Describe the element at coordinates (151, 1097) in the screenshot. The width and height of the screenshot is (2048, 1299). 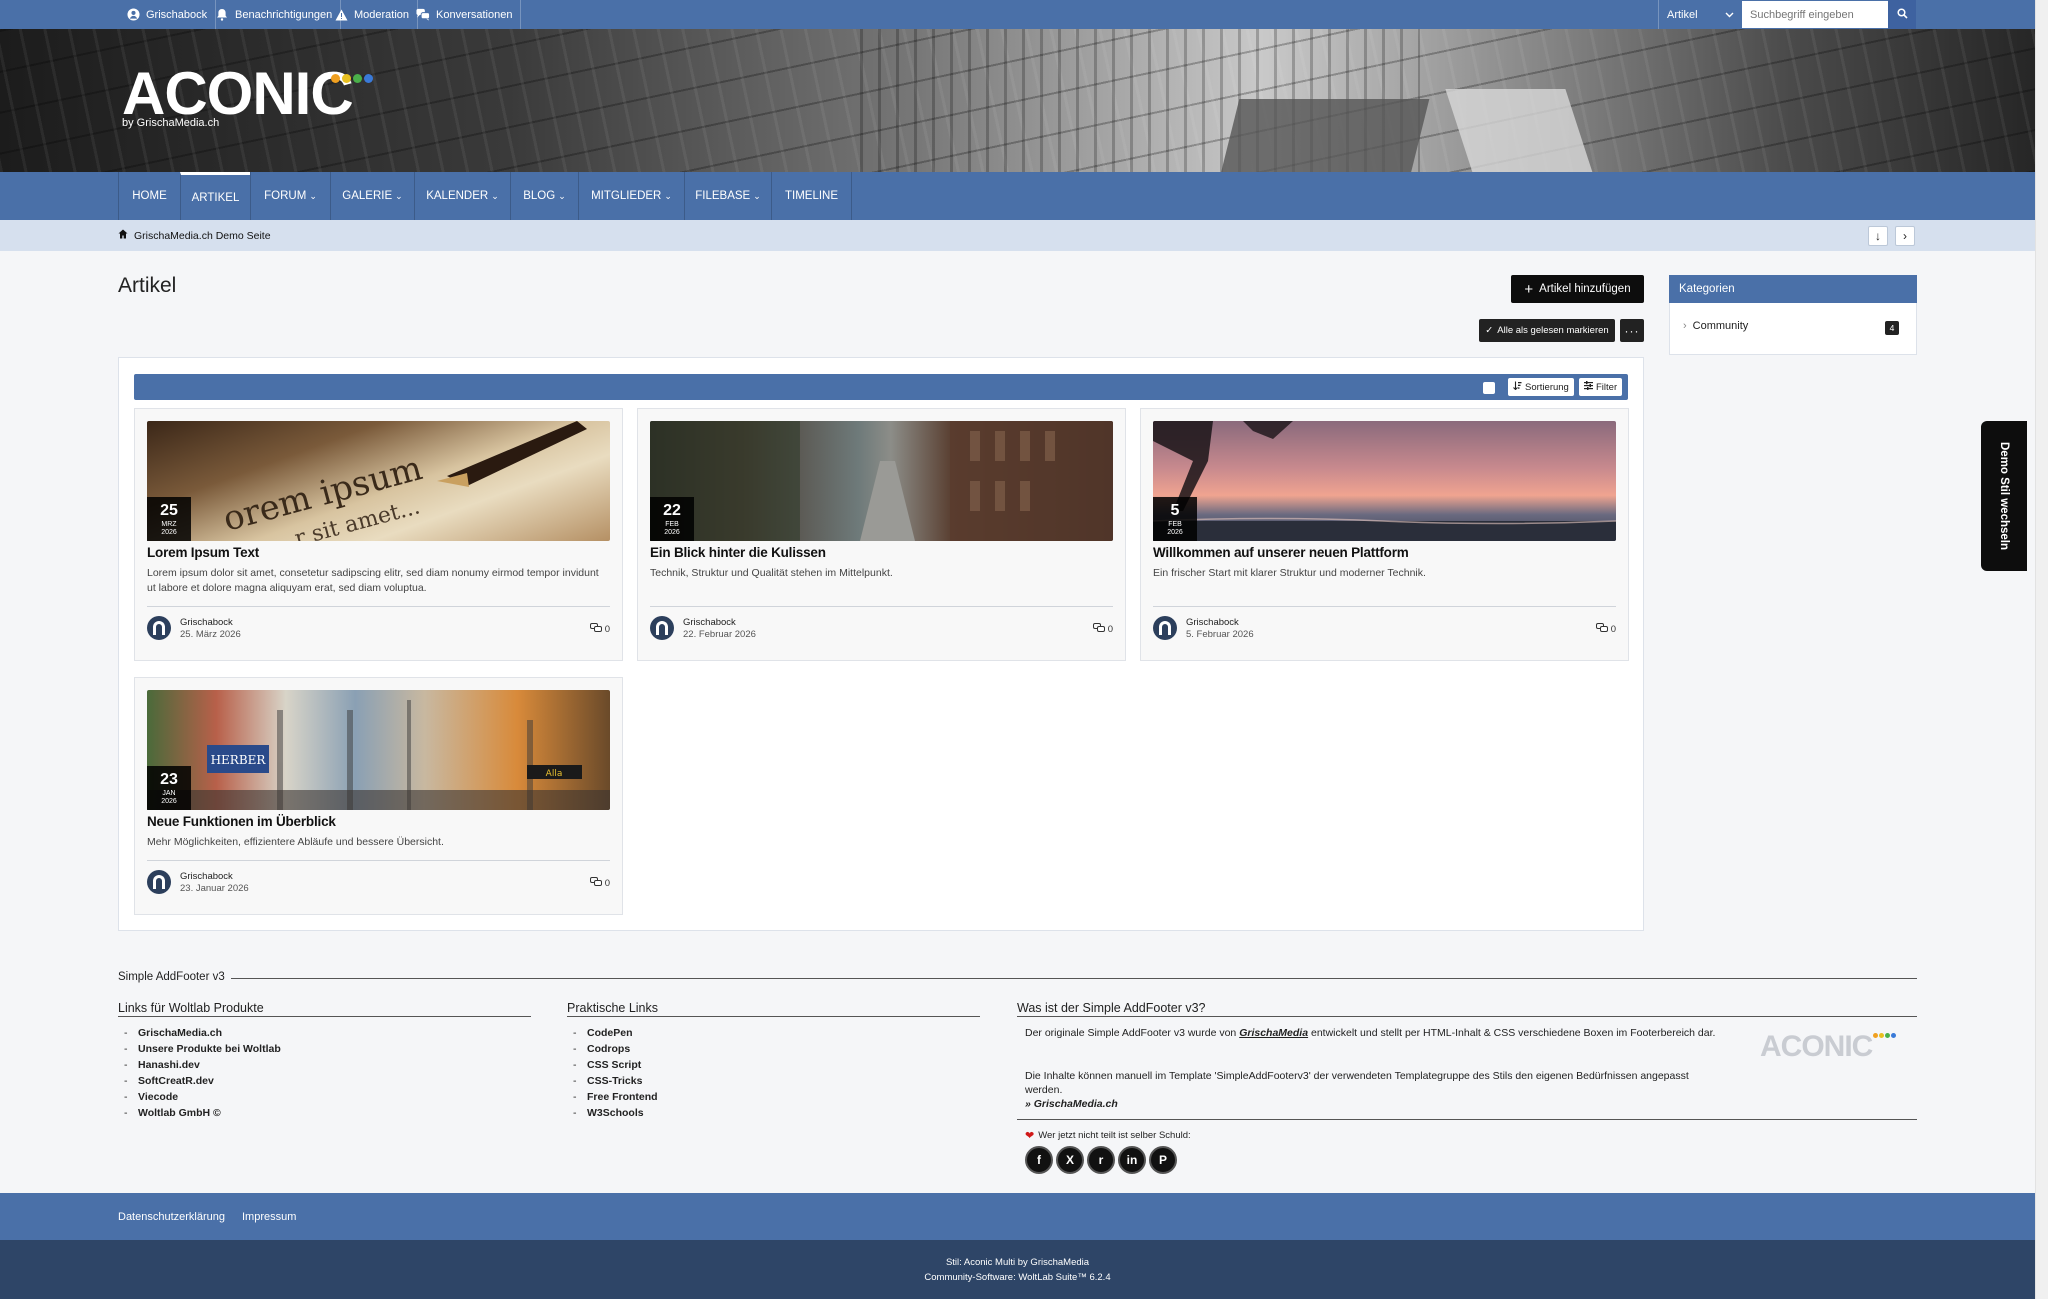
I see `footer-link: Viecode` at that location.